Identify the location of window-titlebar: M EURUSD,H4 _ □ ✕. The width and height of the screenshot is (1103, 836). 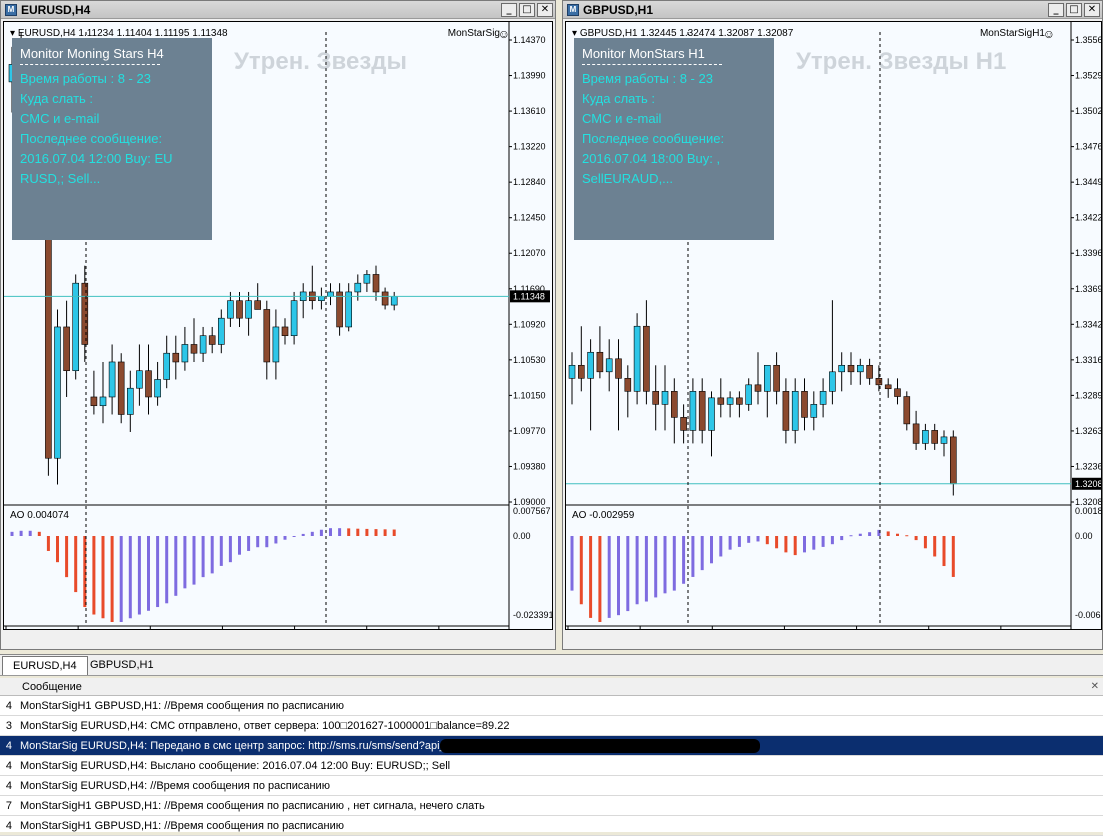
(278, 10).